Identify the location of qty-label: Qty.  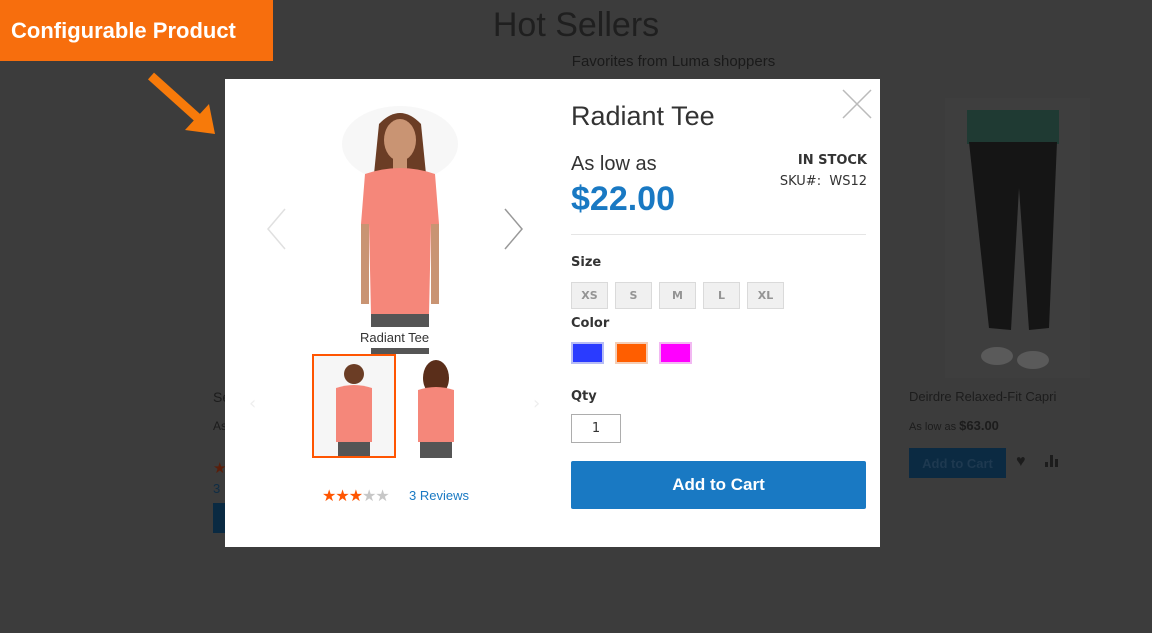
(584, 396).